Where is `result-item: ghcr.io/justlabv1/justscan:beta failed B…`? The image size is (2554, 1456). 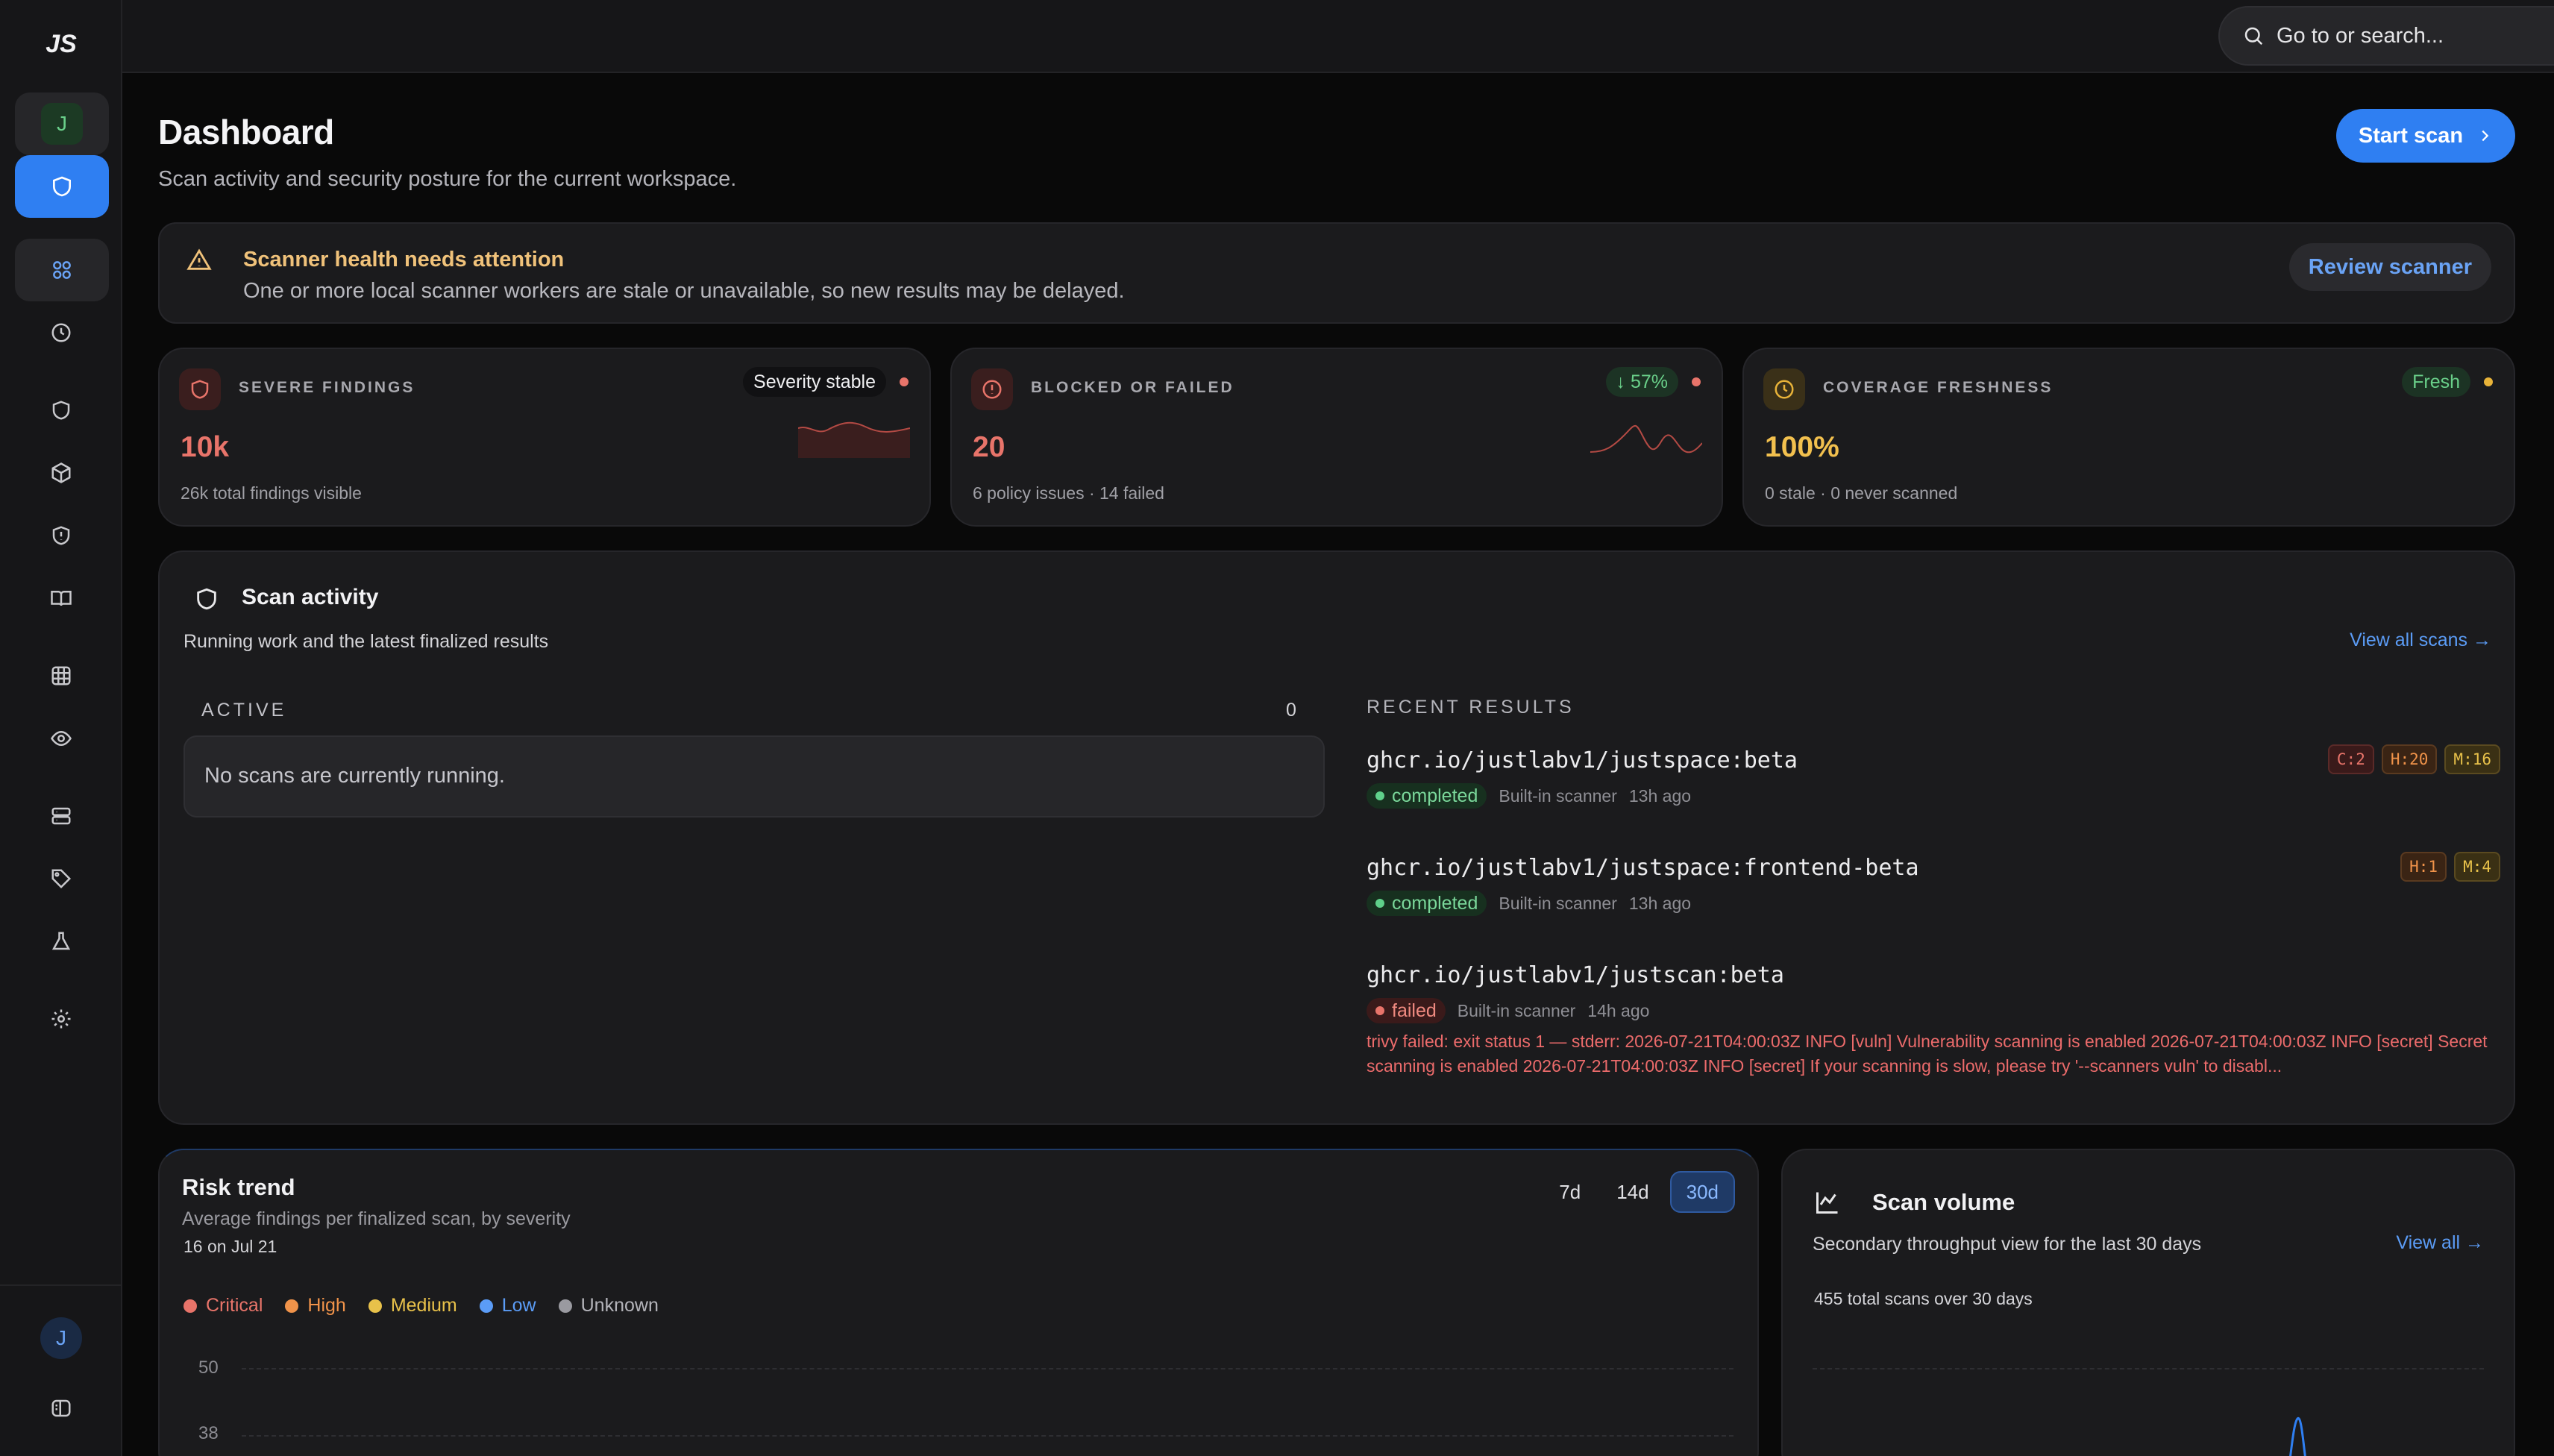
result-item: ghcr.io/justlabv1/justscan:beta failed B… is located at coordinates (1934, 1019).